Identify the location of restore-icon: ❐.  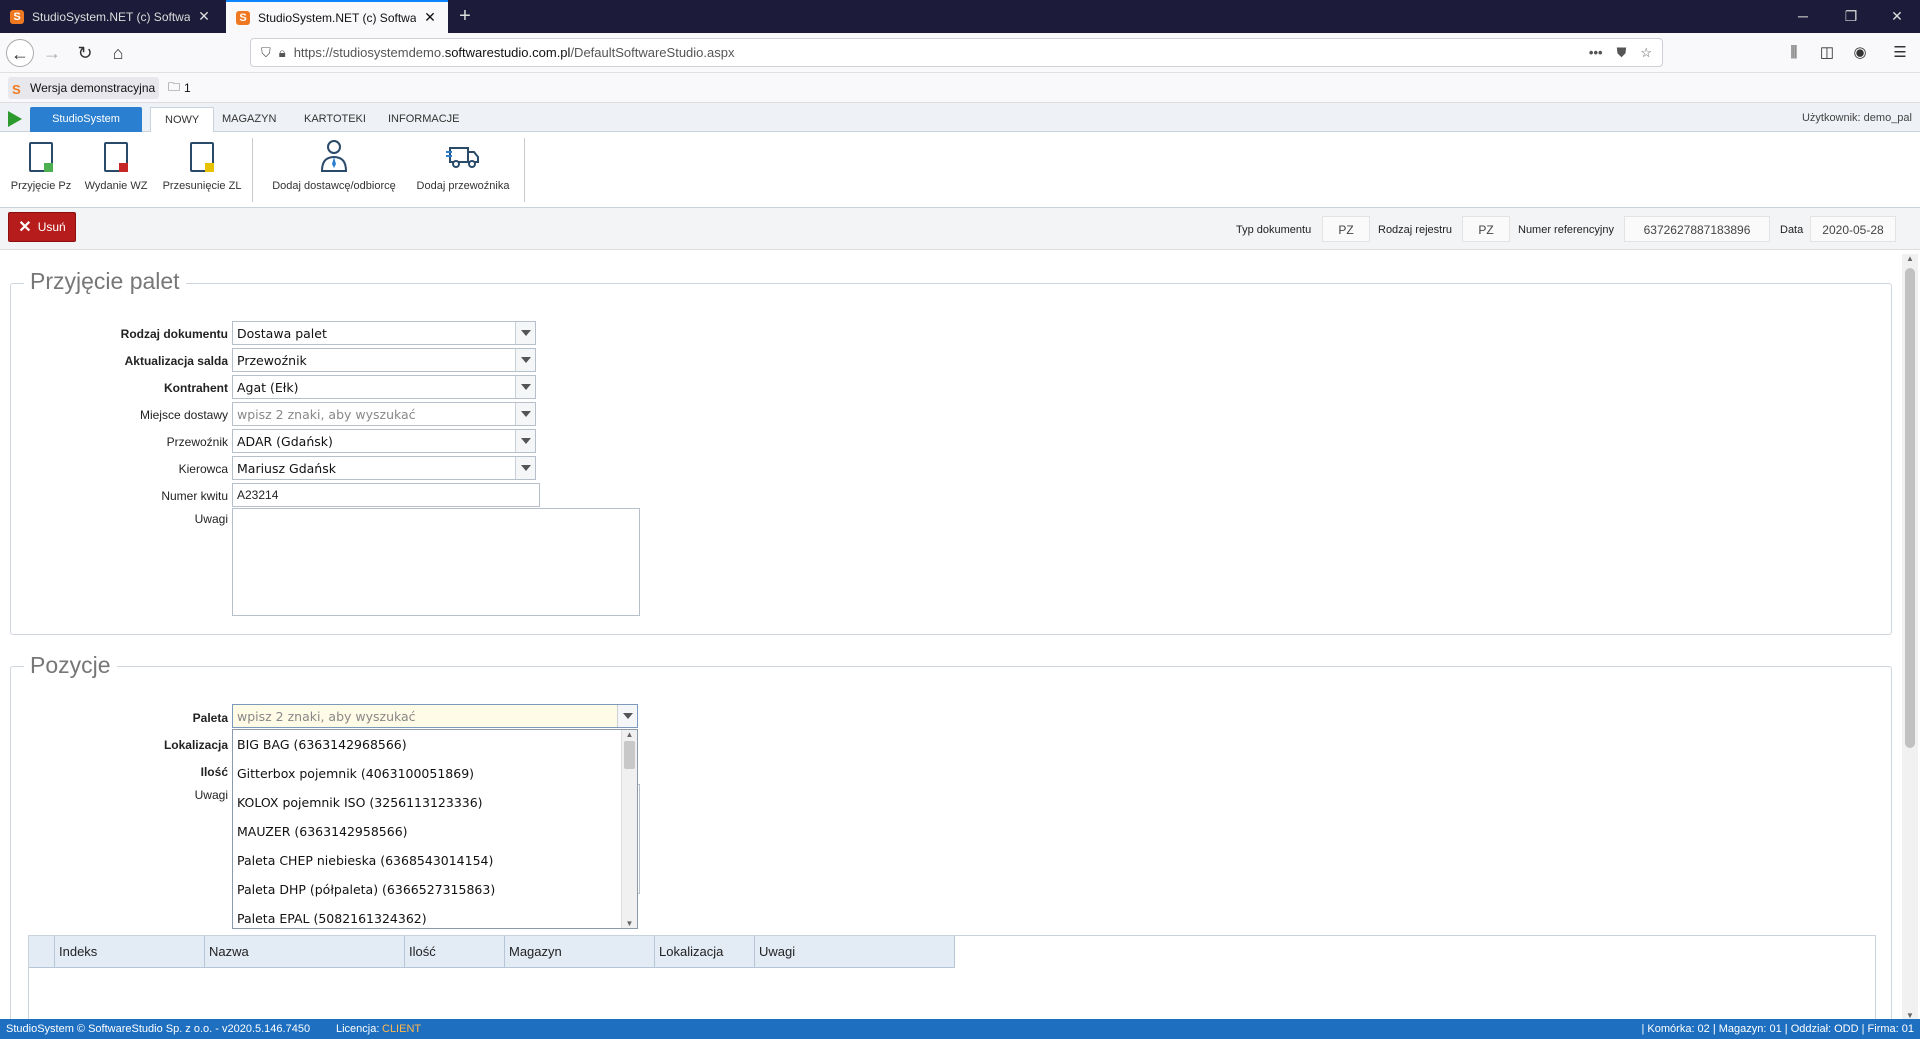
(1851, 16).